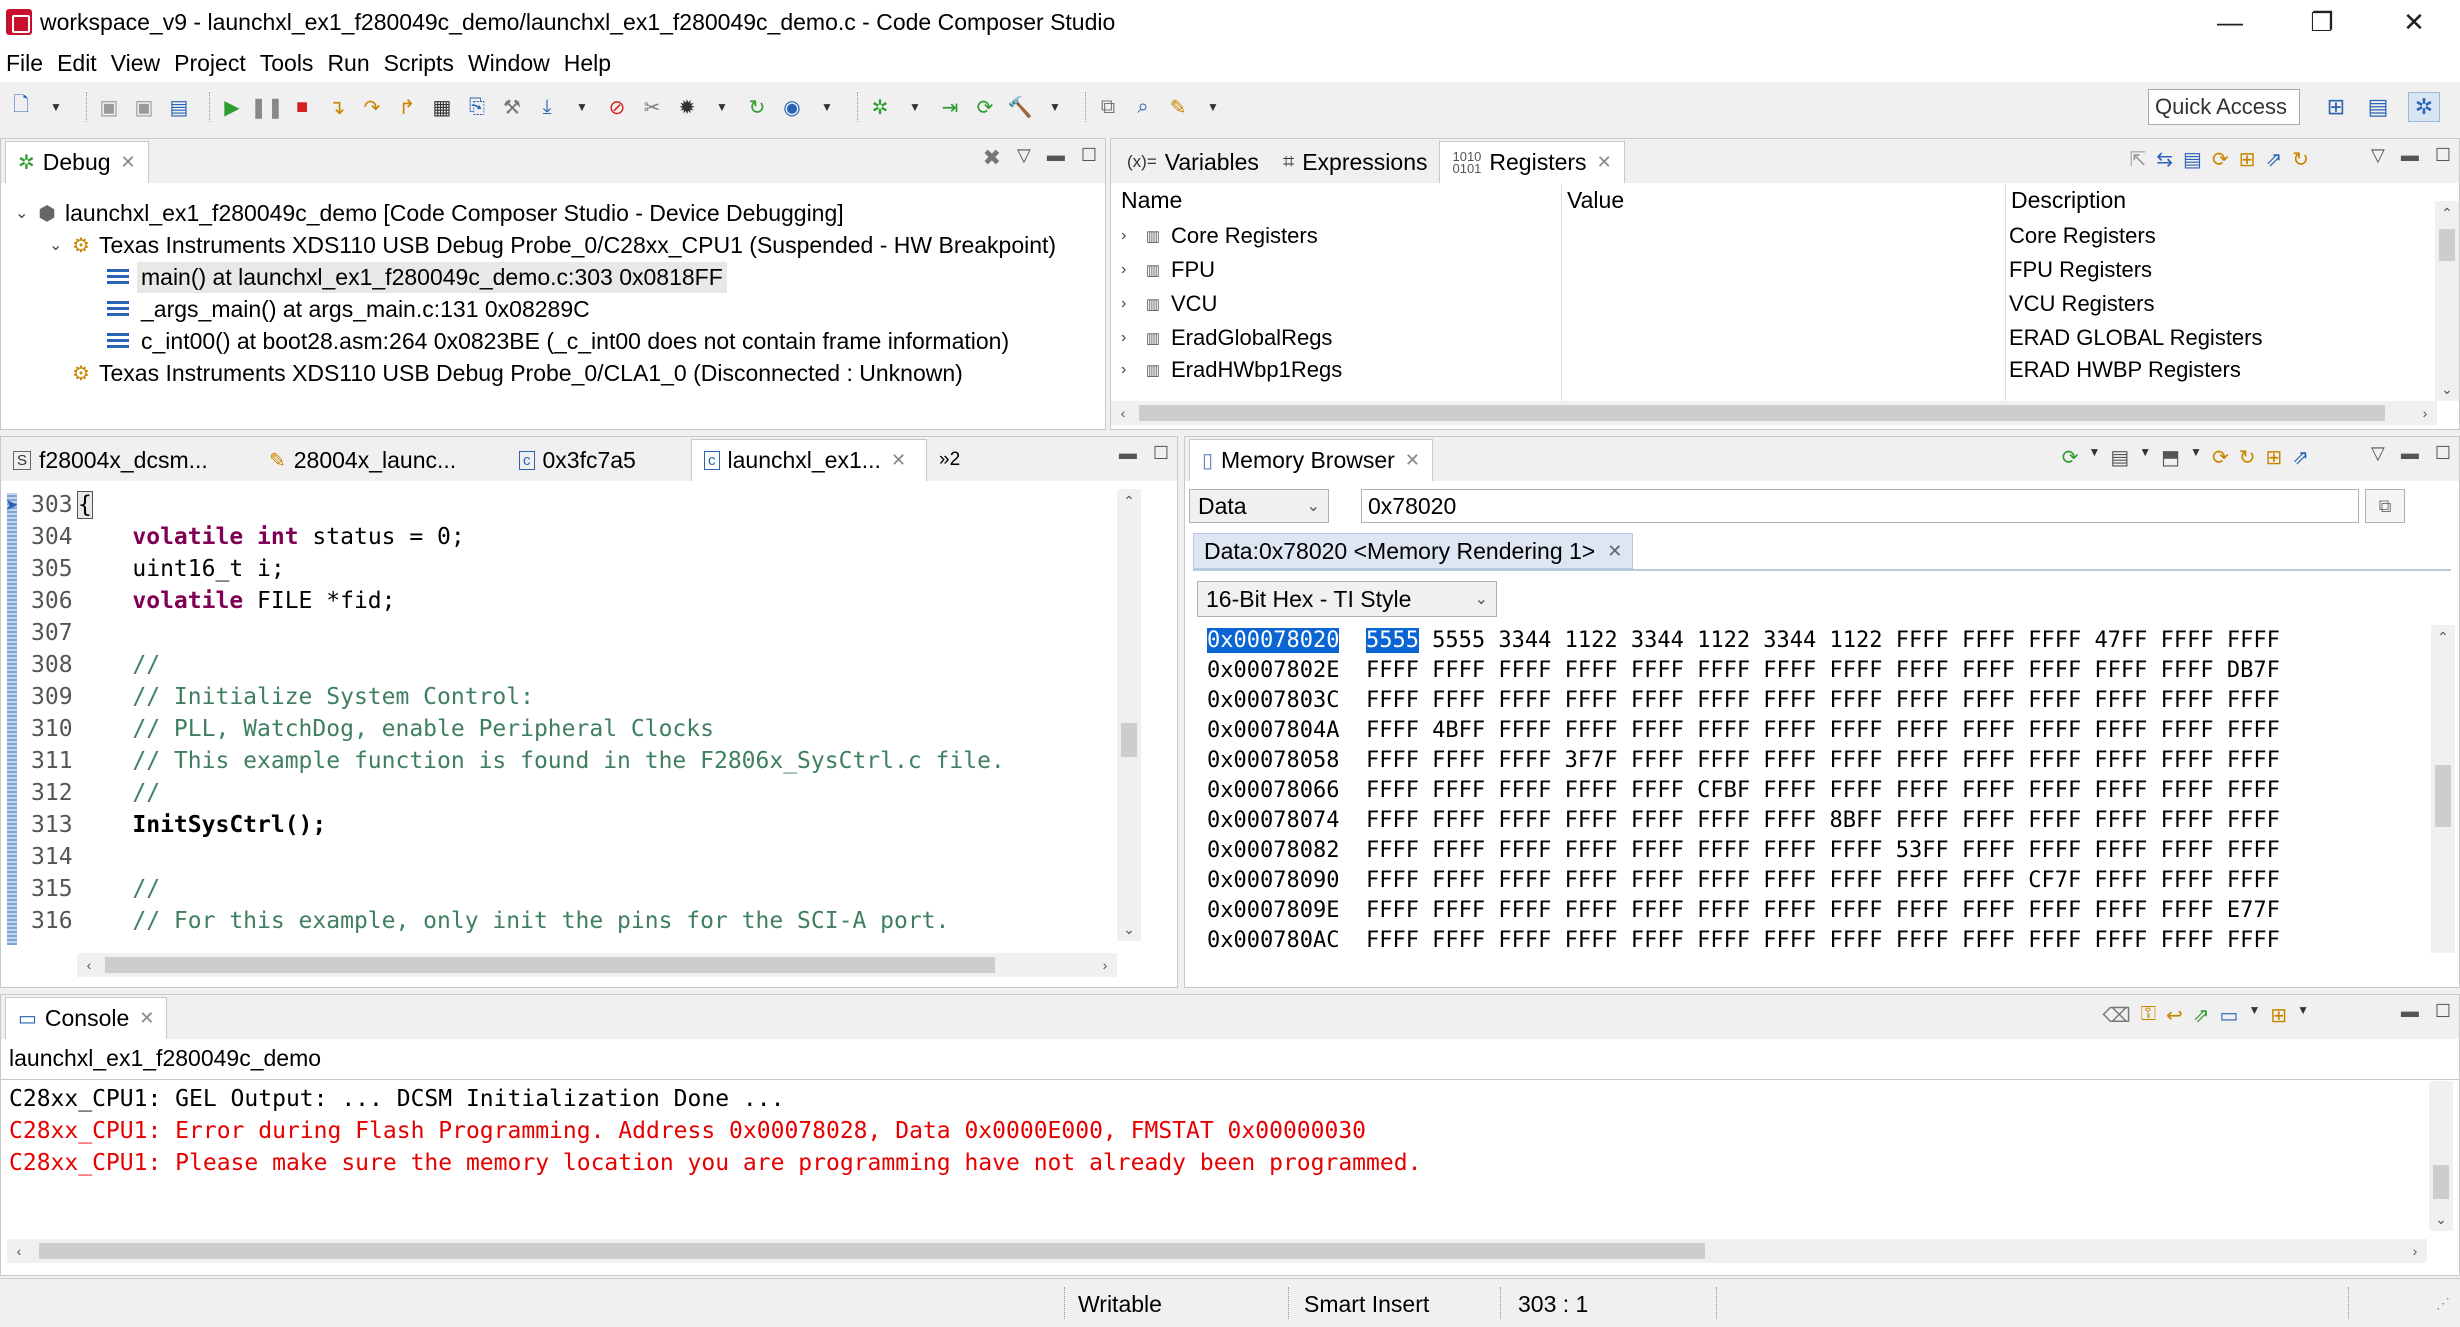 This screenshot has width=2460, height=1327. I want to click on step-return-icon: ↱, so click(407, 107).